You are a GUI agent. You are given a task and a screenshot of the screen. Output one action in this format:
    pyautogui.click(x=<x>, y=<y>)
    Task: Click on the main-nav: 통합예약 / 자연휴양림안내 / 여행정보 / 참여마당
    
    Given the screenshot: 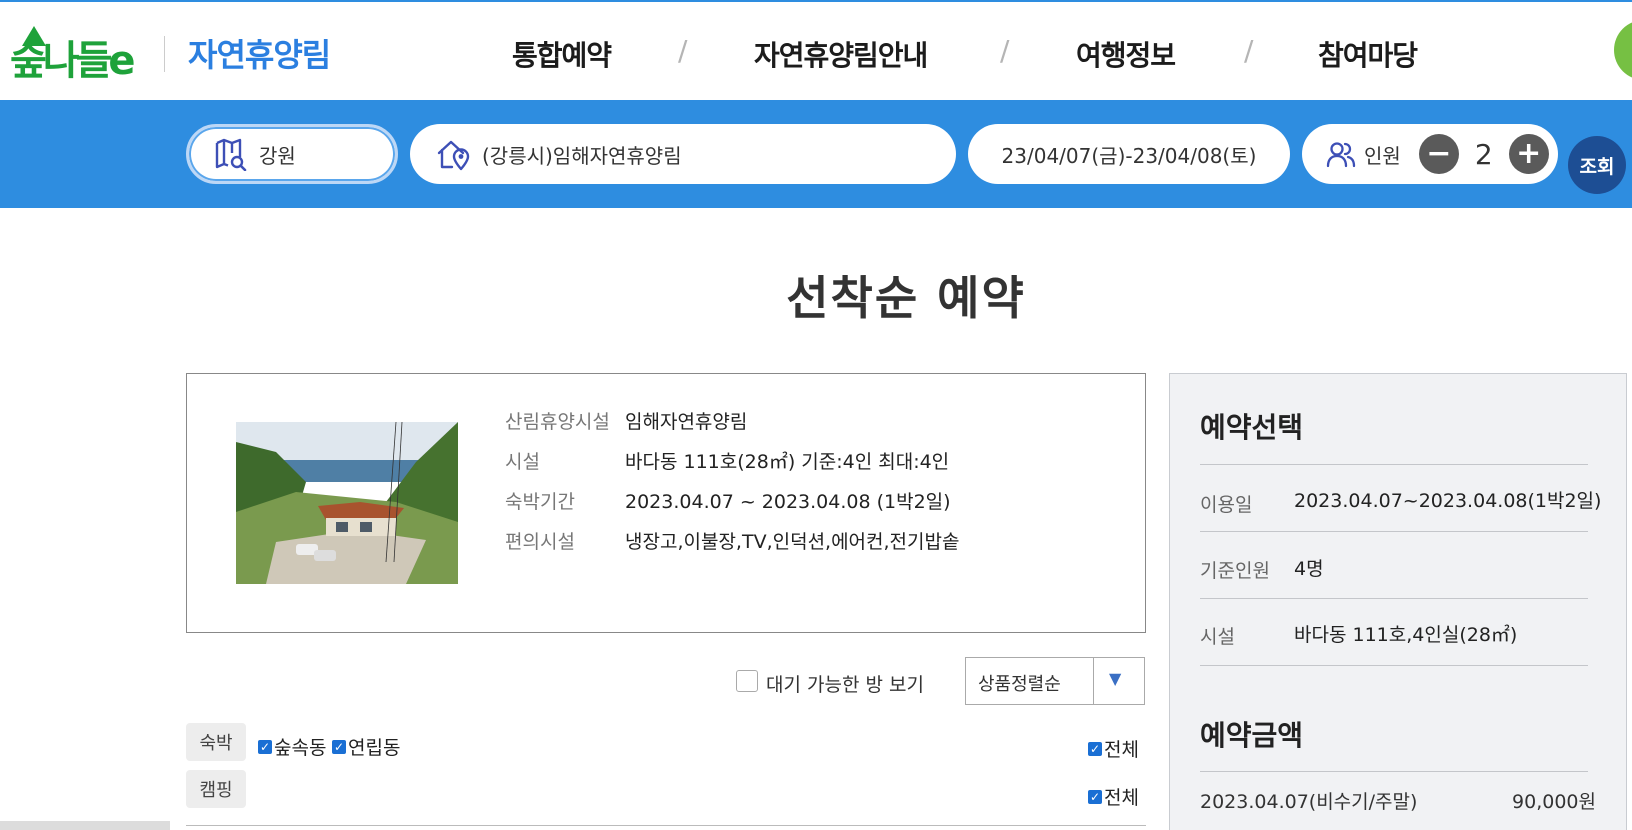 What is the action you would take?
    pyautogui.click(x=816, y=54)
    